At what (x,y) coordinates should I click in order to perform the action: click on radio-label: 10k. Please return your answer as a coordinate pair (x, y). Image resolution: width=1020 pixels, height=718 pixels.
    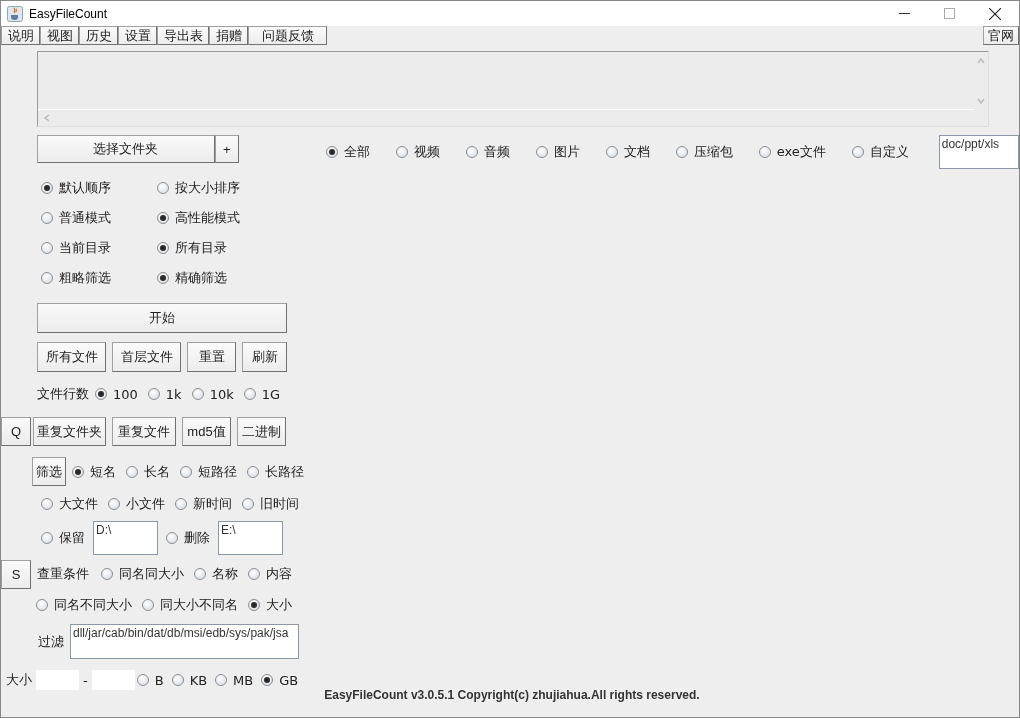
    Looking at the image, I should click on (221, 394).